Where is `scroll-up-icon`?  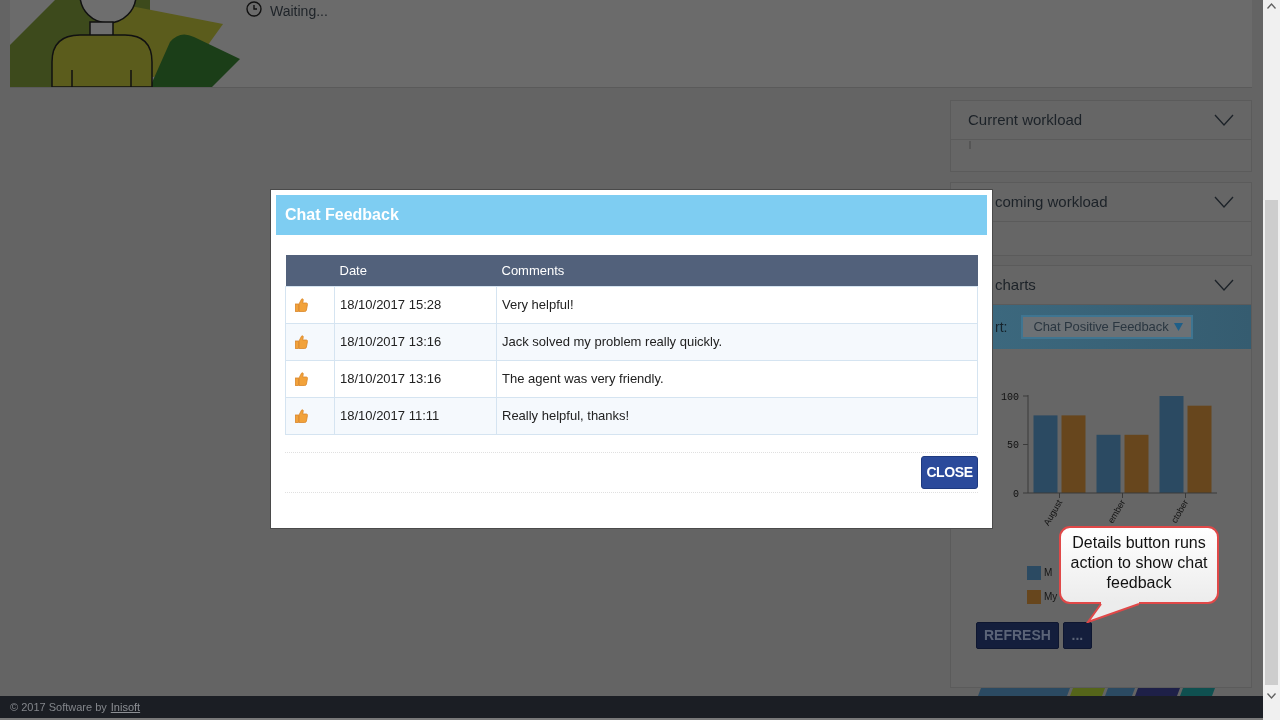
scroll-up-icon is located at coordinates (1271, 6).